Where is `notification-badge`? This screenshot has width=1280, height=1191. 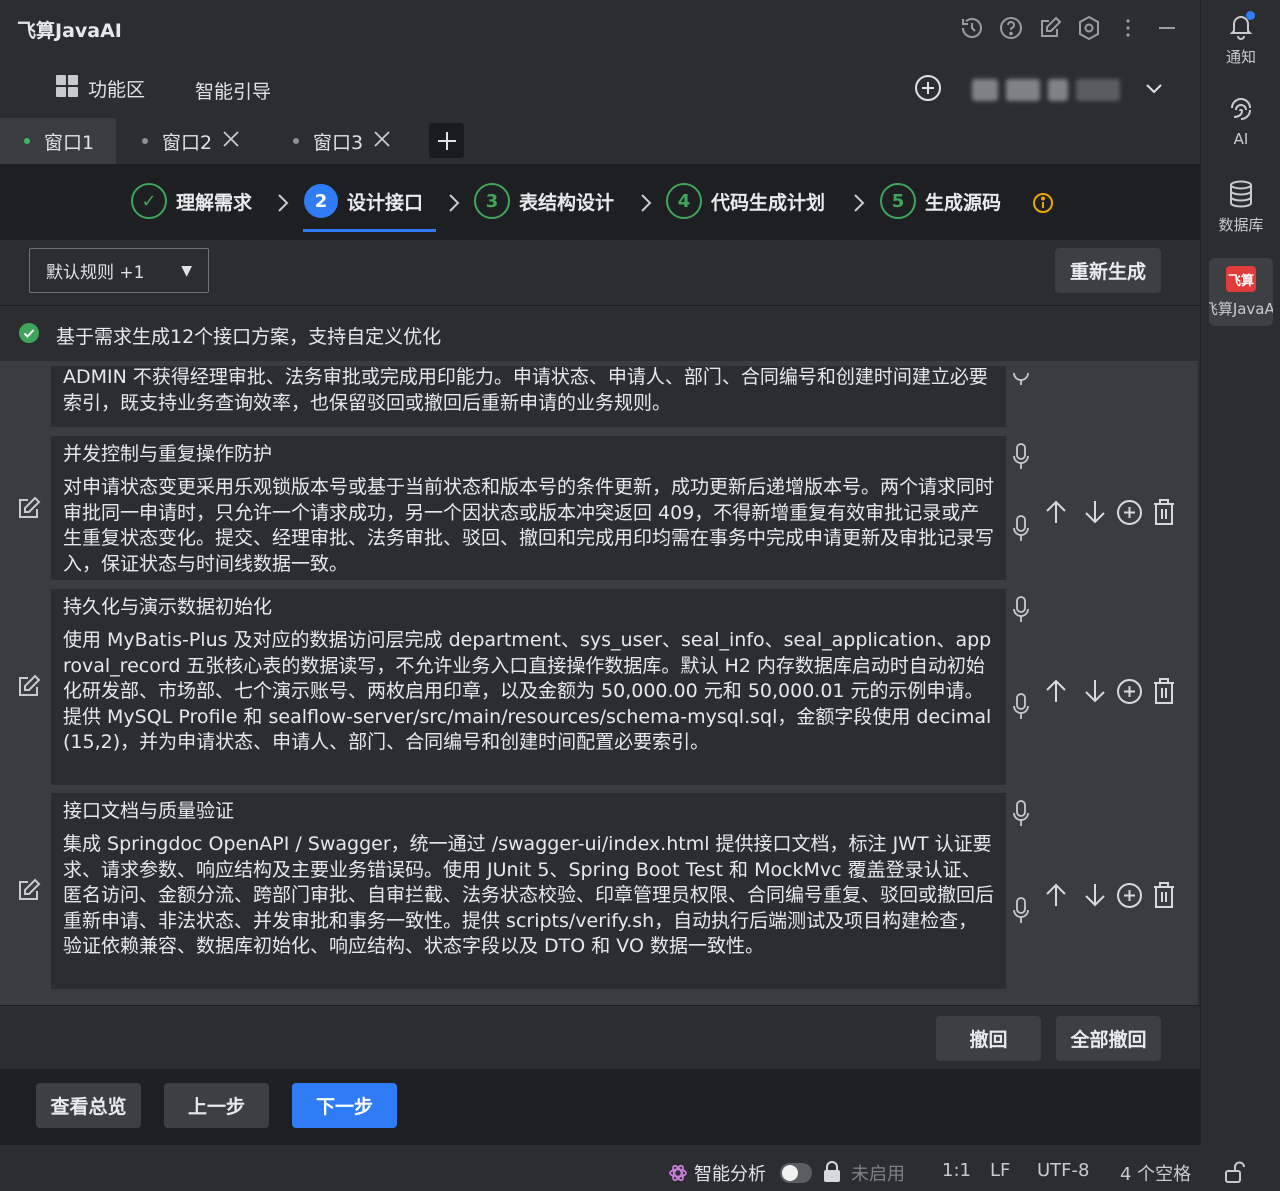 notification-badge is located at coordinates (1250, 15).